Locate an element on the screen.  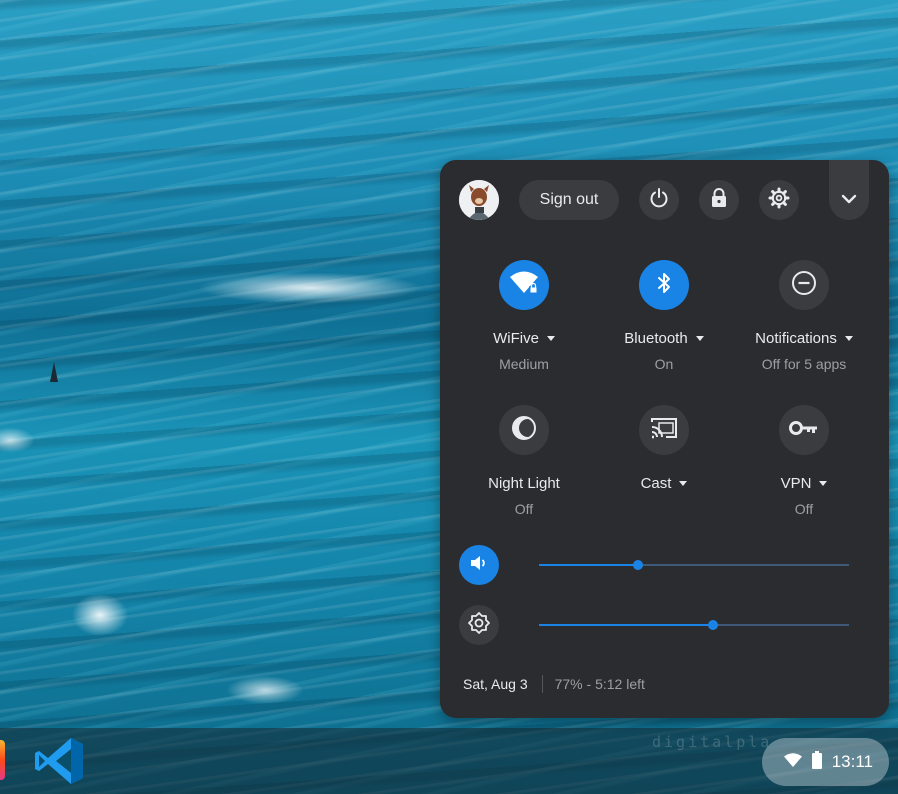
volume-icon is located at coordinates (479, 565).